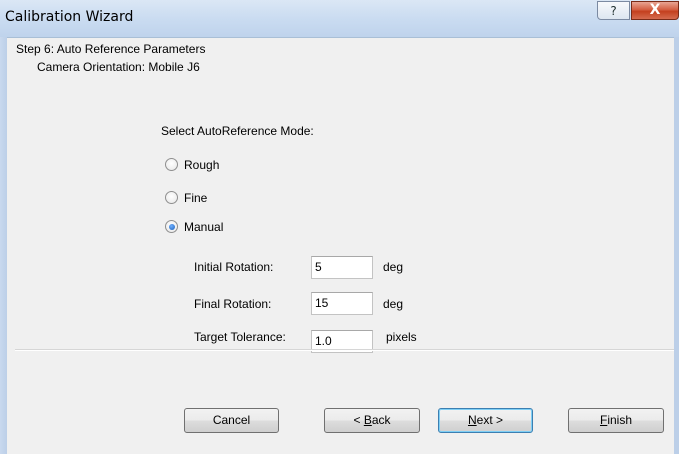 Image resolution: width=679 pixels, height=454 pixels. I want to click on help-icon: ?, so click(613, 11).